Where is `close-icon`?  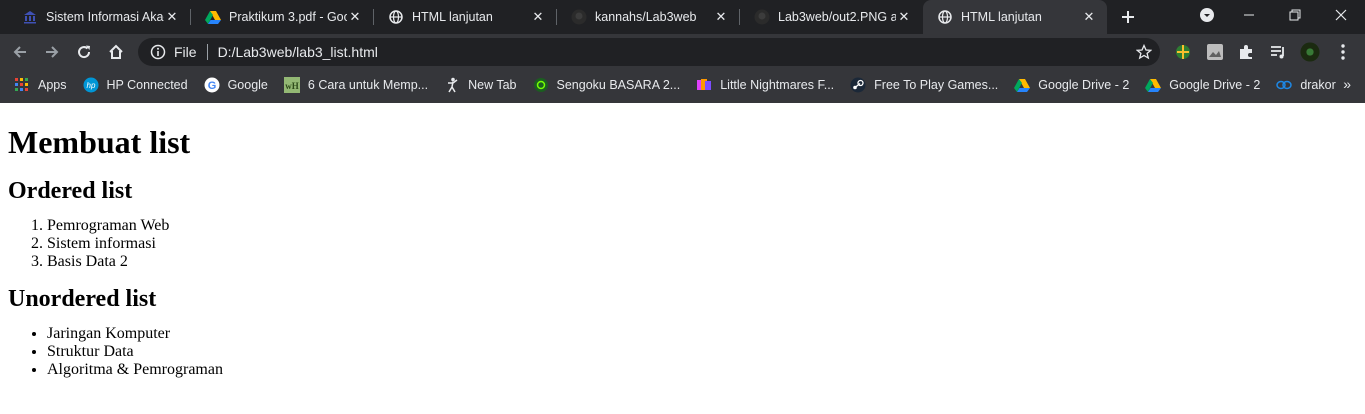 close-icon is located at coordinates (1341, 15).